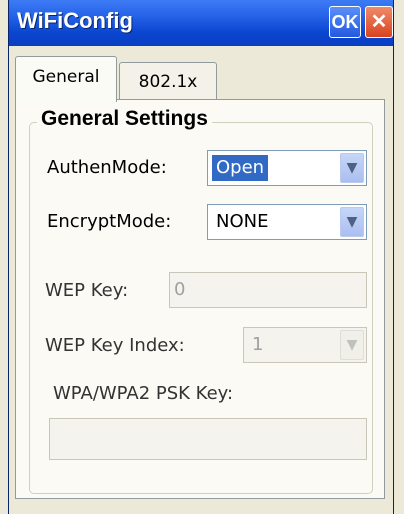 The height and width of the screenshot is (514, 404). Describe the element at coordinates (143, 393) in the screenshot. I see `wpa-psk-key-label: WPA/WPA2 PSK Key:` at that location.